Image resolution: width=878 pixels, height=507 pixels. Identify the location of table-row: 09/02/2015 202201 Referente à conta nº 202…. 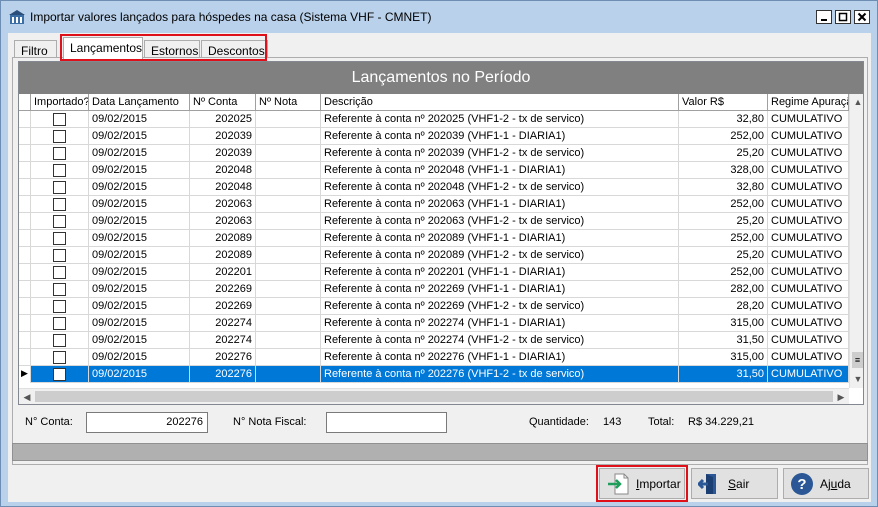
(434, 272).